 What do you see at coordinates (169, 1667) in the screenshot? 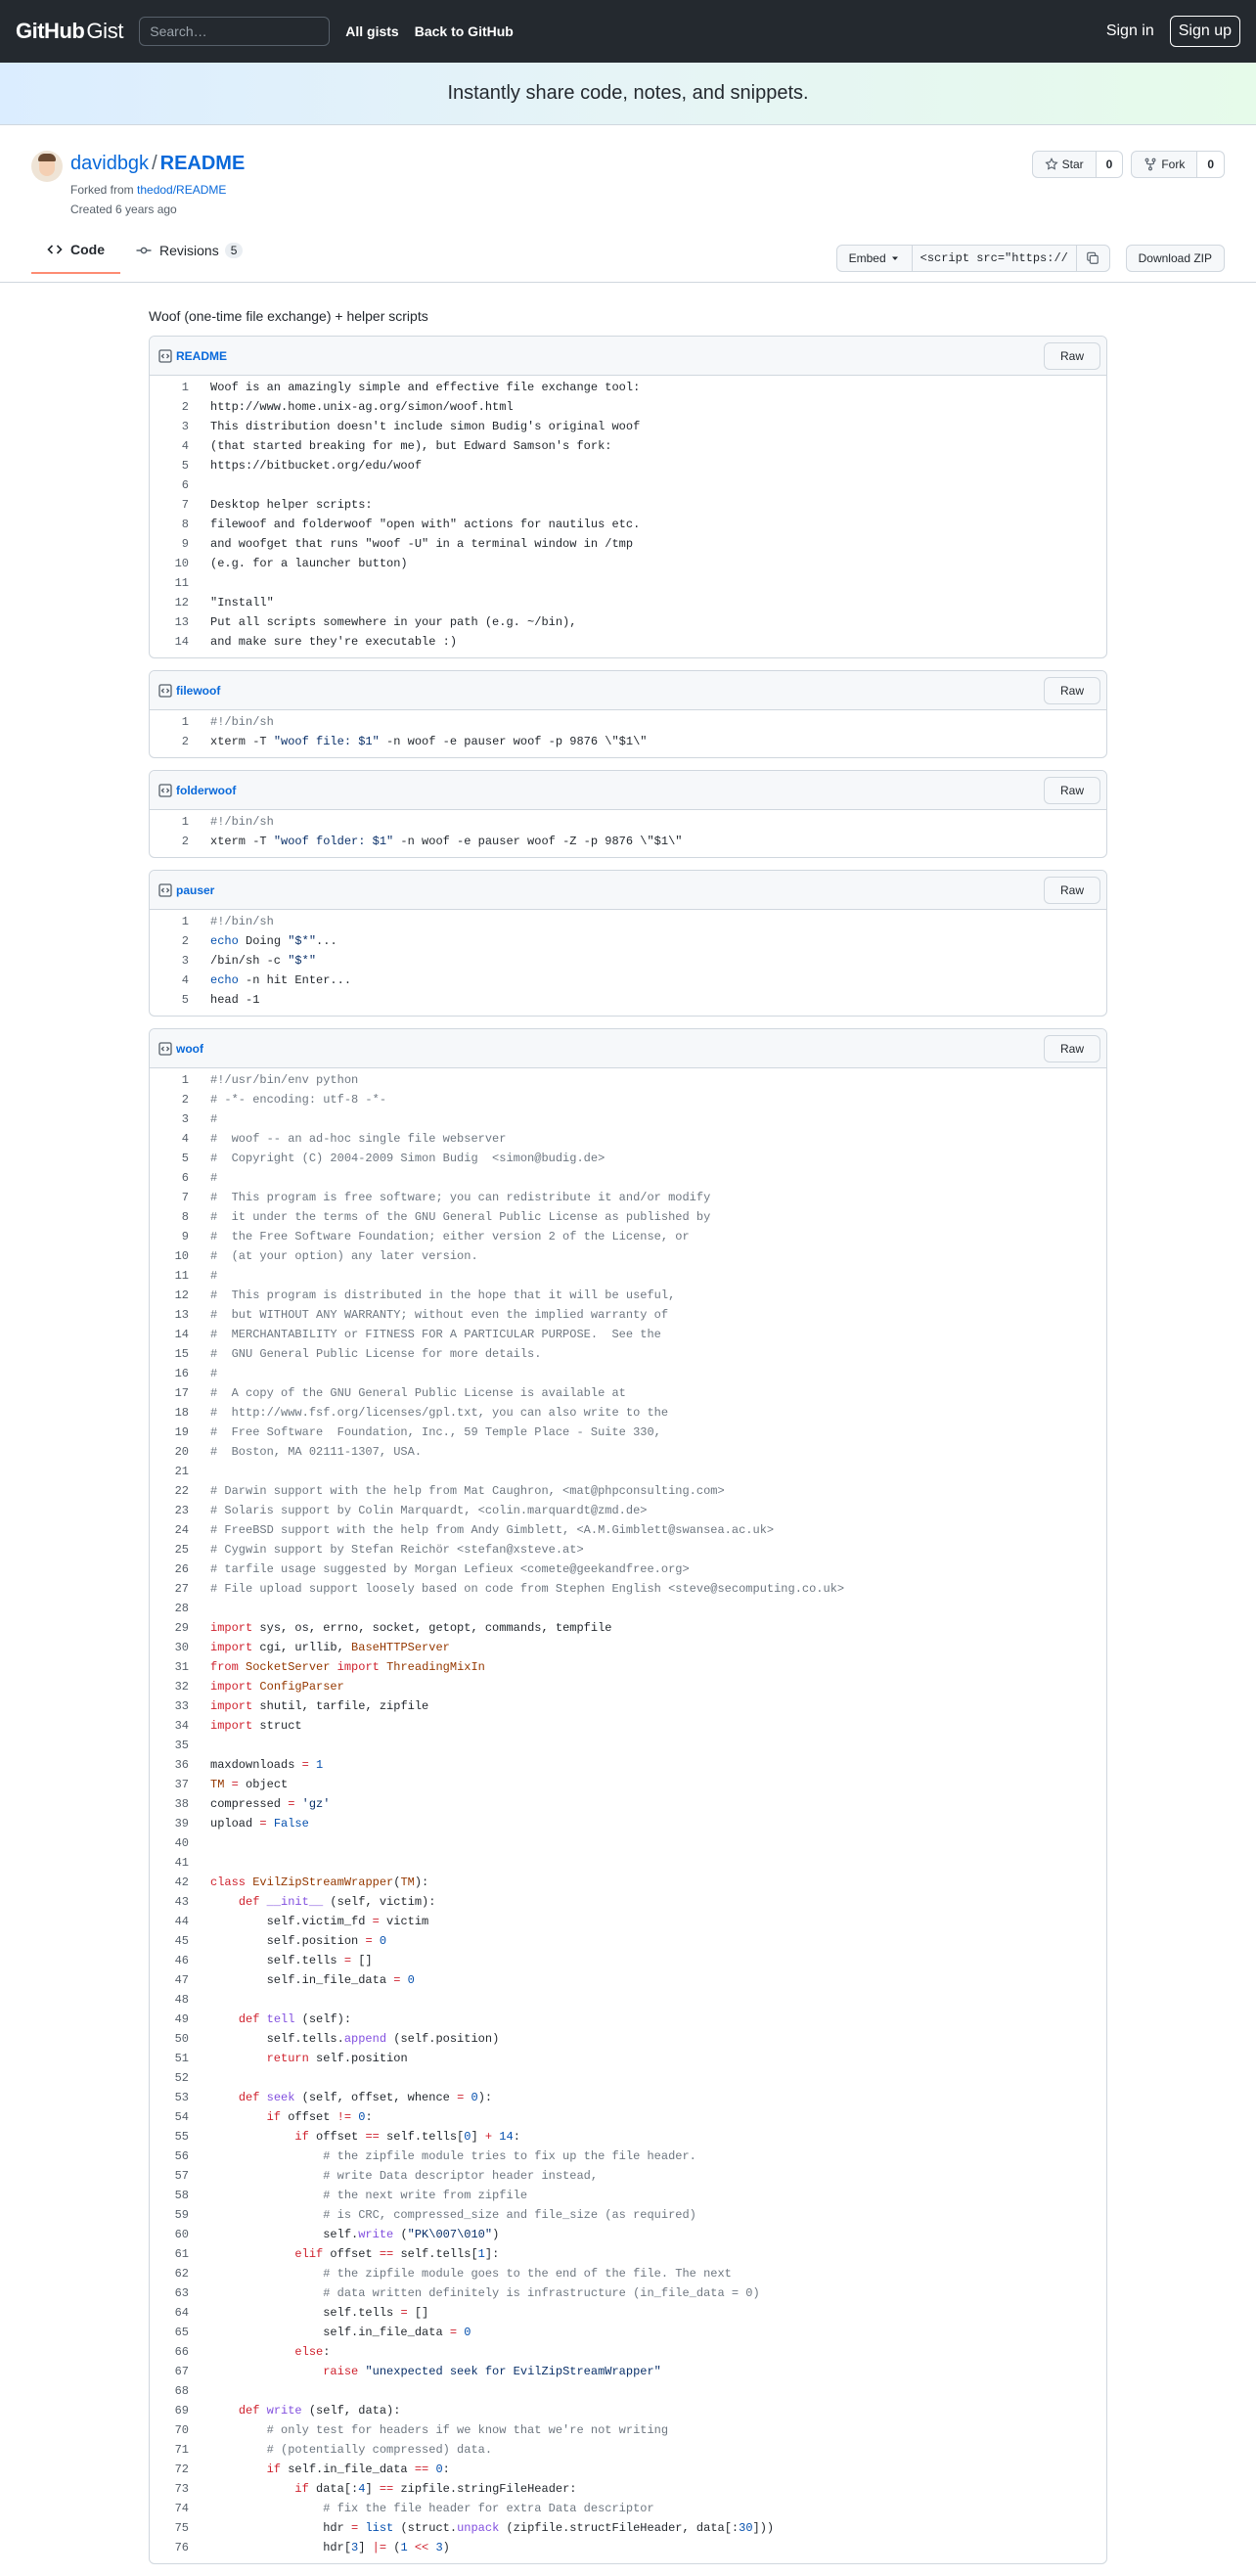
I see `line-number: 31` at bounding box center [169, 1667].